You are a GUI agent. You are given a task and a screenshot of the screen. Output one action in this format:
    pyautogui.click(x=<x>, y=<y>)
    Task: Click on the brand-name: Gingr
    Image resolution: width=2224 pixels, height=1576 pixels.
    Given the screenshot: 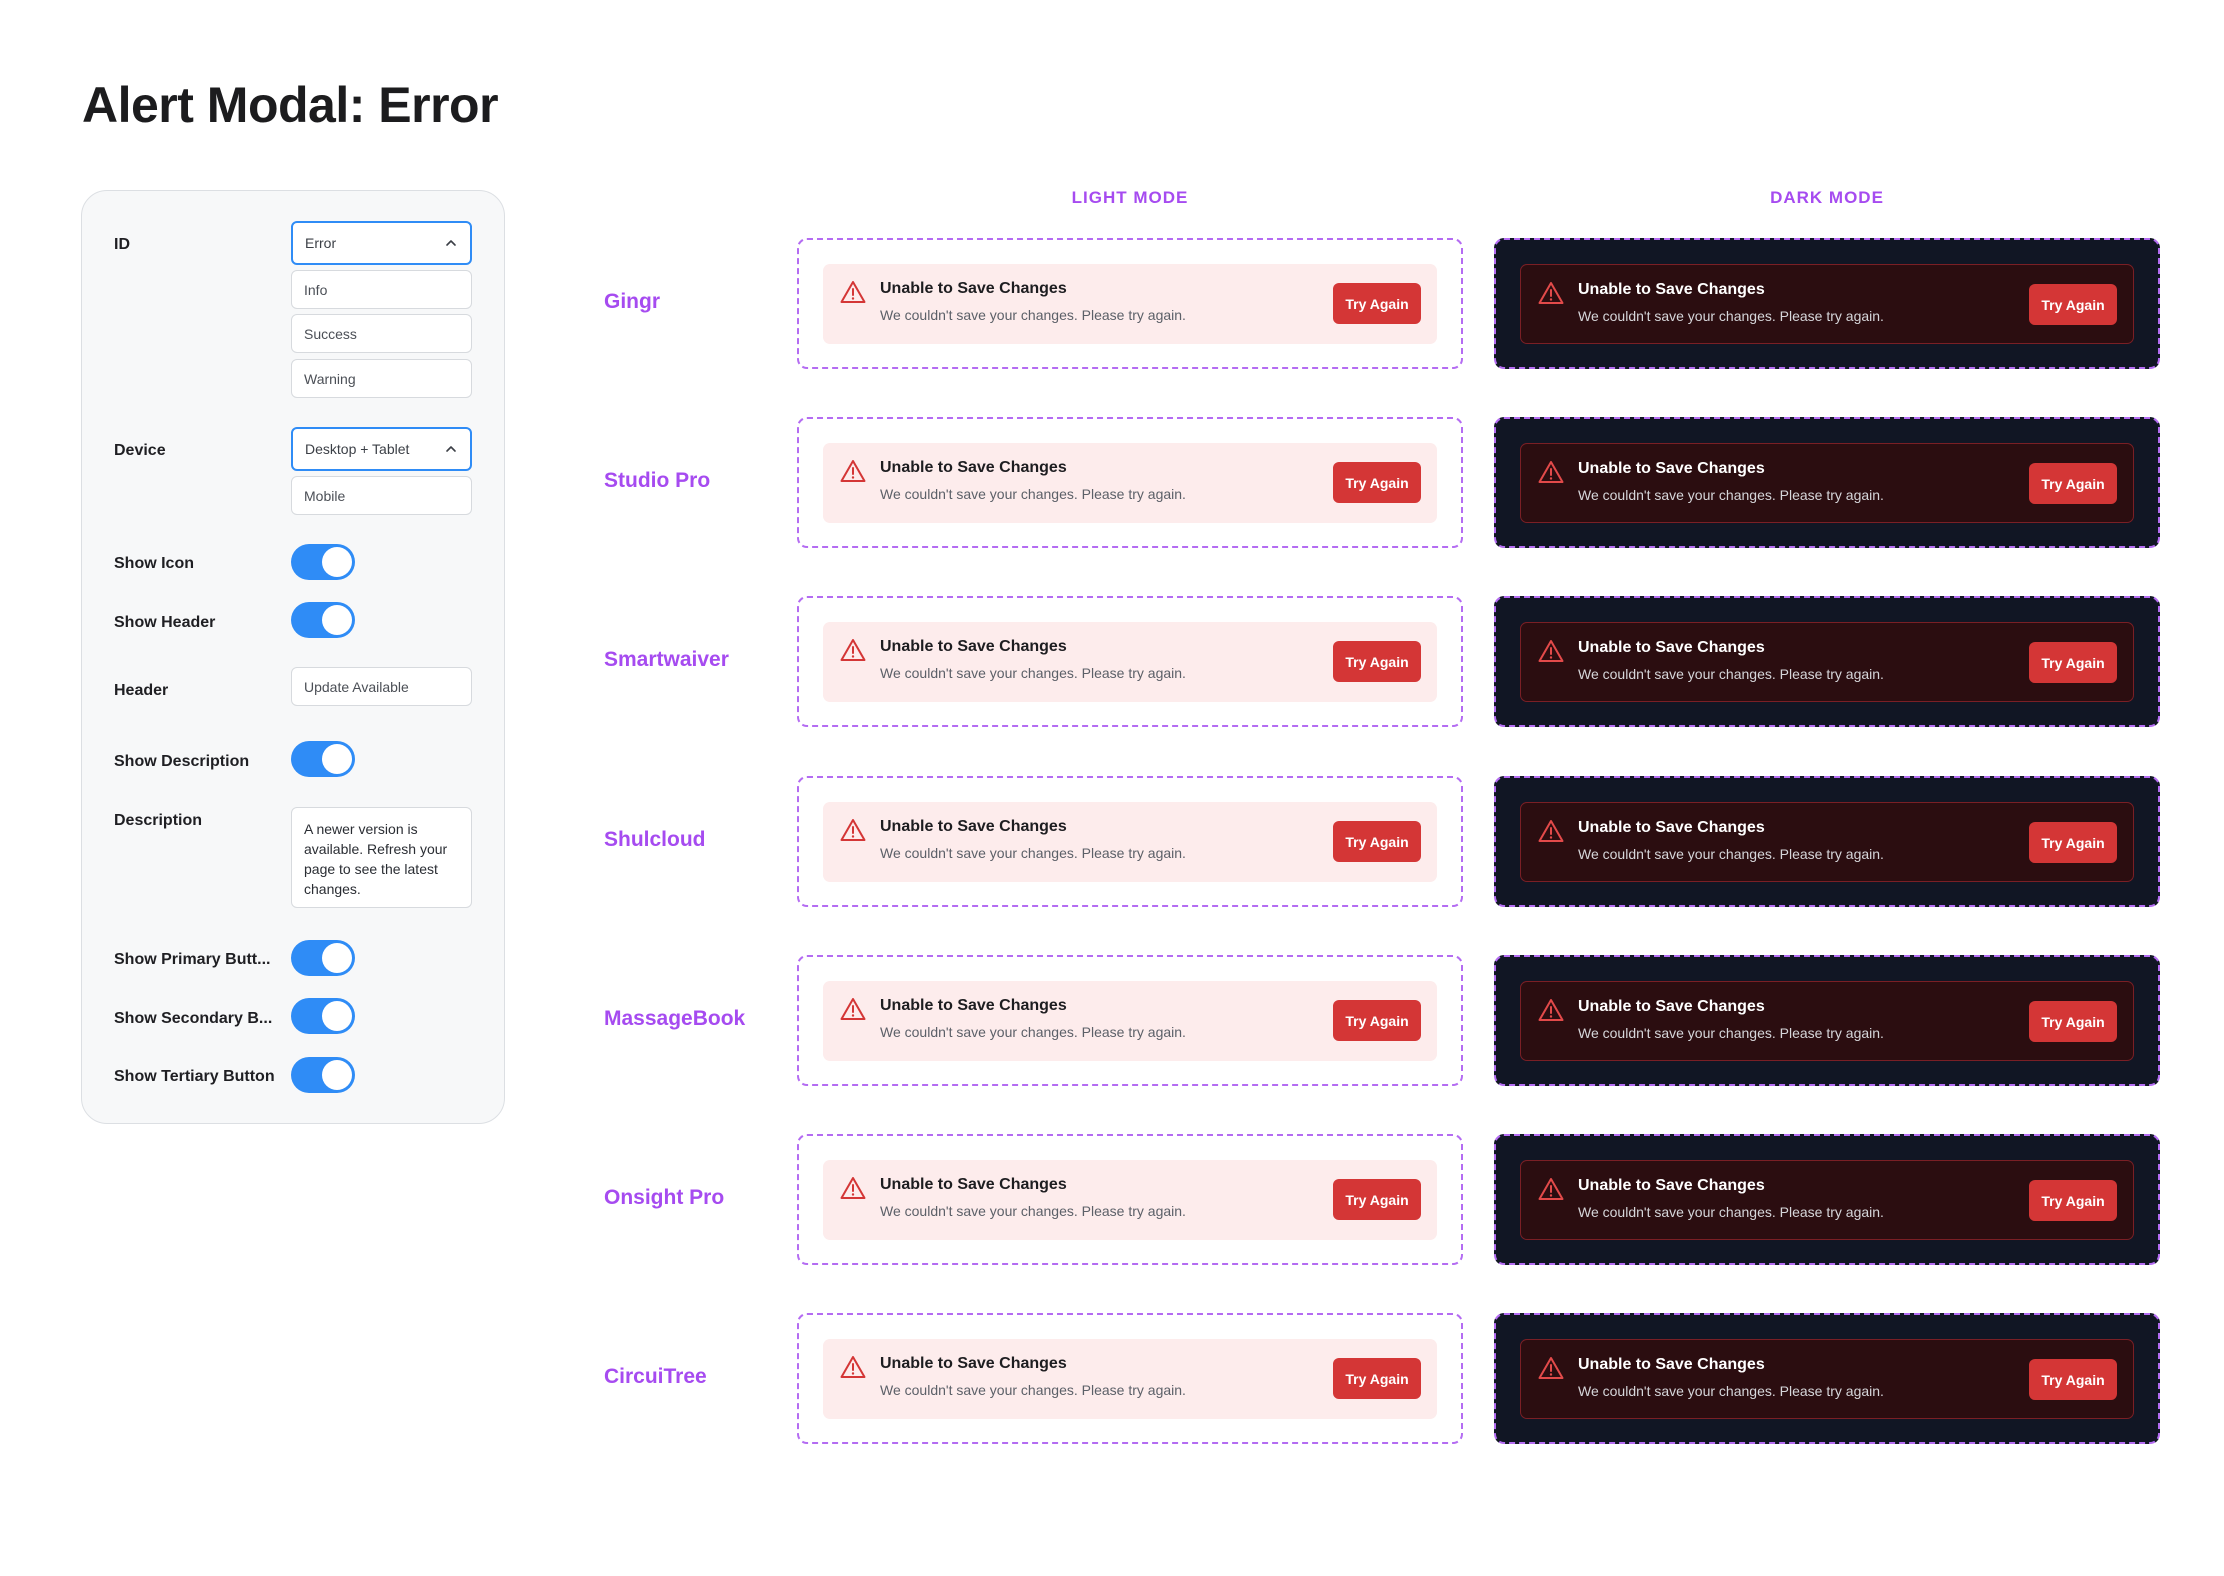 What is the action you would take?
    pyautogui.click(x=632, y=301)
    